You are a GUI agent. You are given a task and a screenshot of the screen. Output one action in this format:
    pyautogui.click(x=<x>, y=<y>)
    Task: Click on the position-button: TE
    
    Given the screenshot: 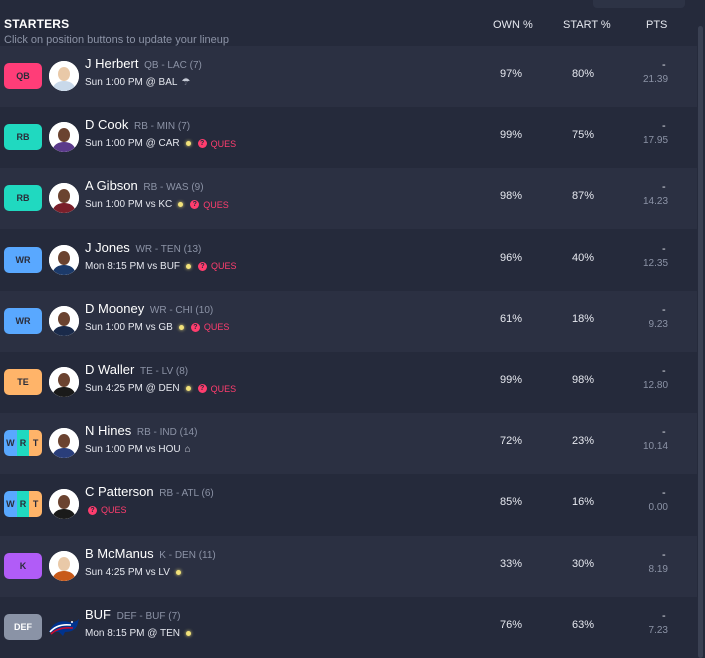 What is the action you would take?
    pyautogui.click(x=23, y=382)
    